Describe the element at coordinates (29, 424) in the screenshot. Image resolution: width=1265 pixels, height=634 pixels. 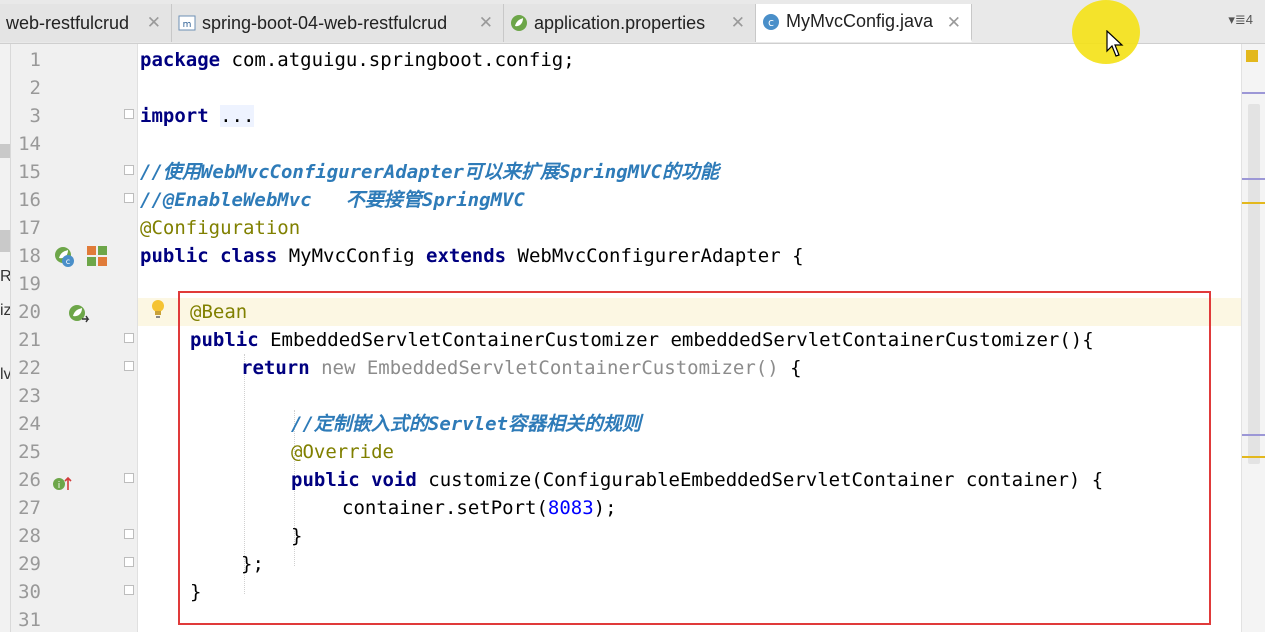
I see `line-number: 24` at that location.